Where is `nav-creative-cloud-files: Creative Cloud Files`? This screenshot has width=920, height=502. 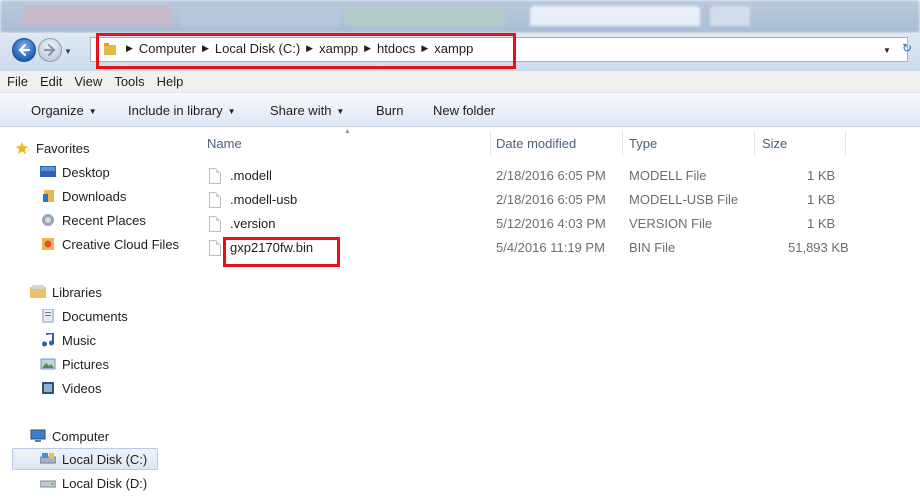
nav-creative-cloud-files: Creative Cloud Files is located at coordinates (109, 244).